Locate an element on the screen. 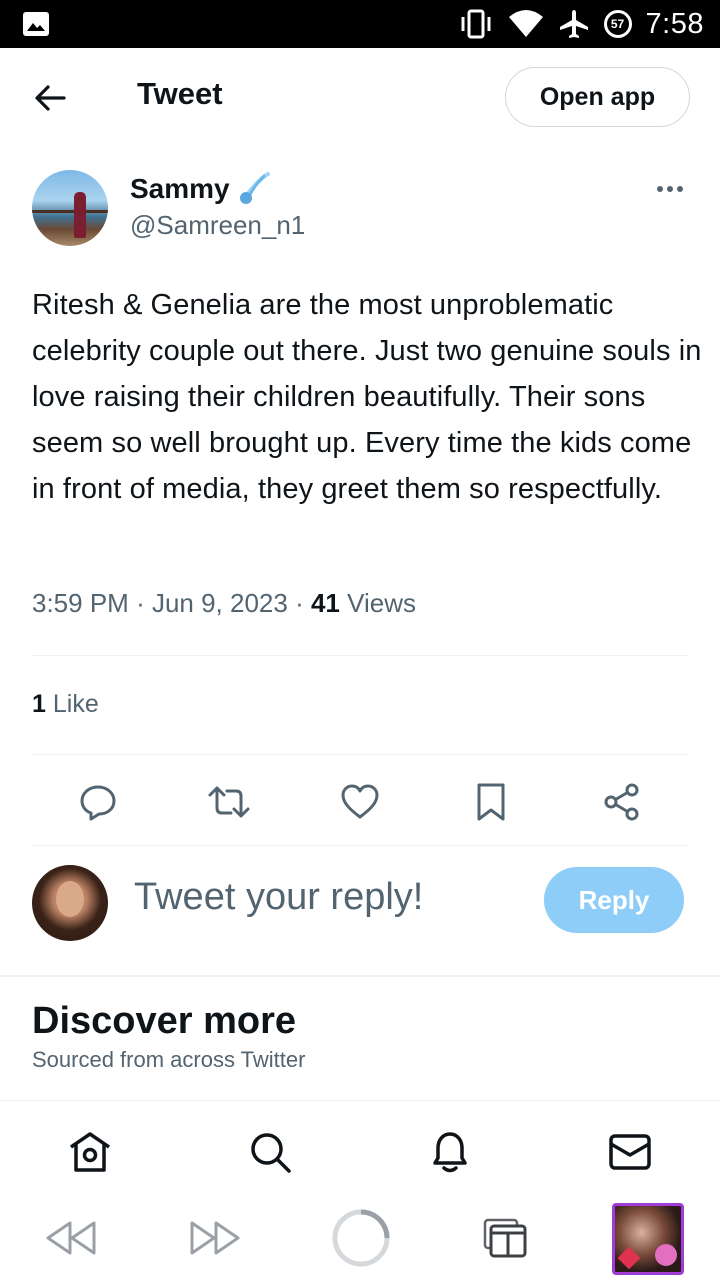 The image size is (720, 1280). clock: 7:58 is located at coordinates (674, 23).